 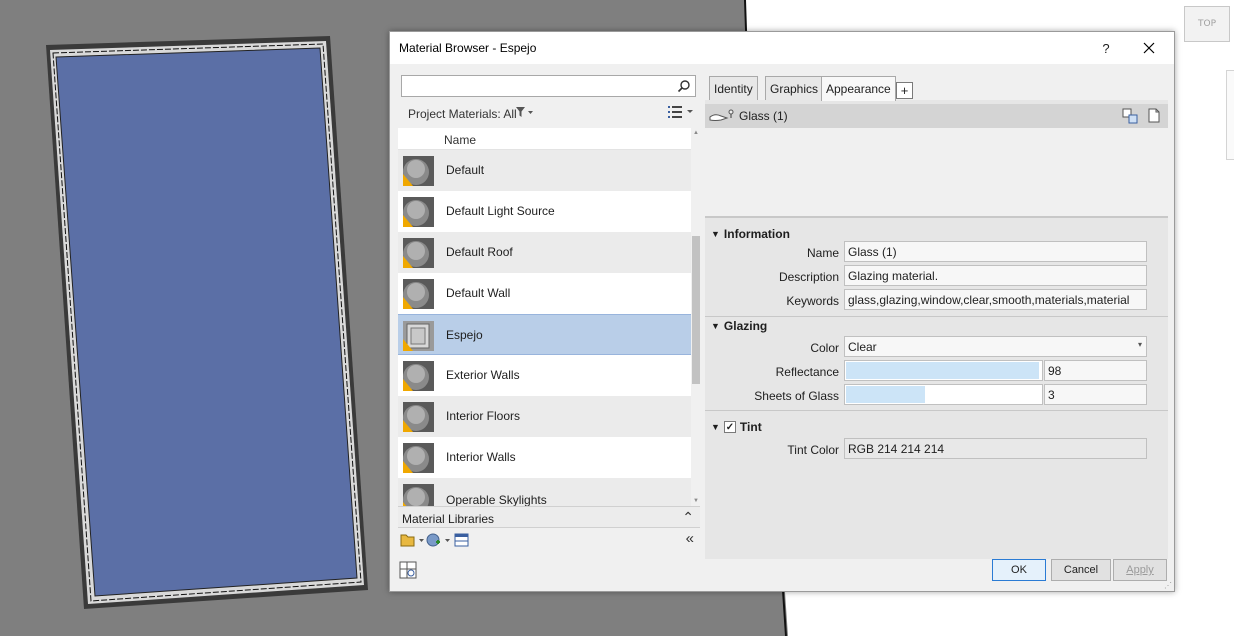 I want to click on material-item-label: Exterior Walls, so click(x=483, y=375).